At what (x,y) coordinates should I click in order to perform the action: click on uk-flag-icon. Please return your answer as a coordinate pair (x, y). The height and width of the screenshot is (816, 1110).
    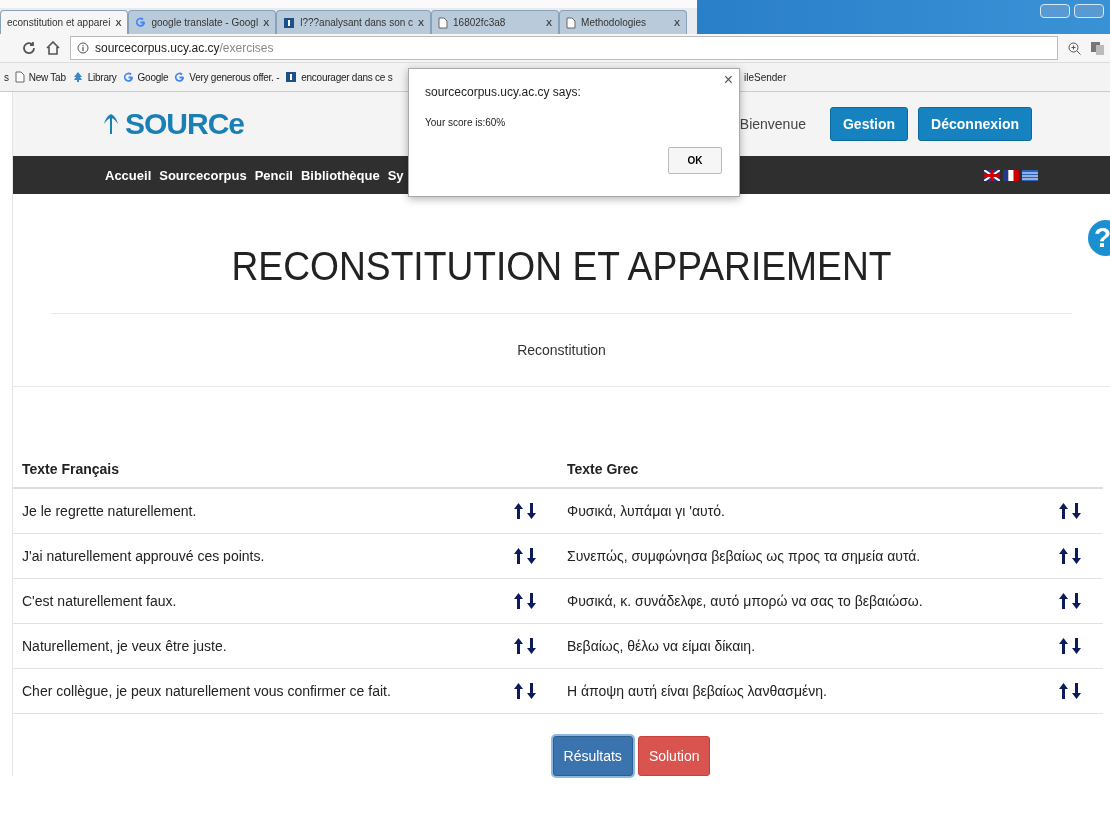
    Looking at the image, I should click on (992, 175).